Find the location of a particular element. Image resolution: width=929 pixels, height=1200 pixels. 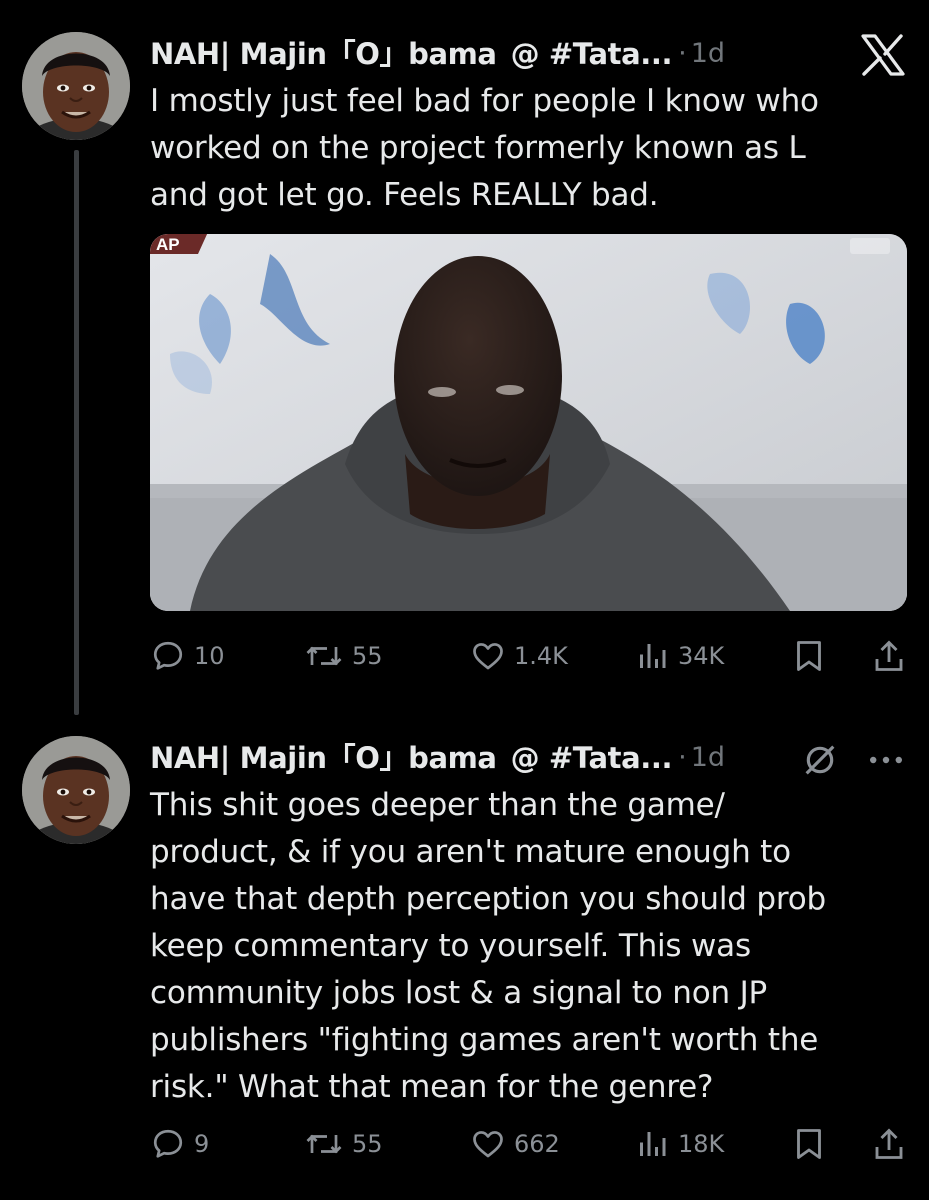

like-button: 1.4K is located at coordinates (519, 656).